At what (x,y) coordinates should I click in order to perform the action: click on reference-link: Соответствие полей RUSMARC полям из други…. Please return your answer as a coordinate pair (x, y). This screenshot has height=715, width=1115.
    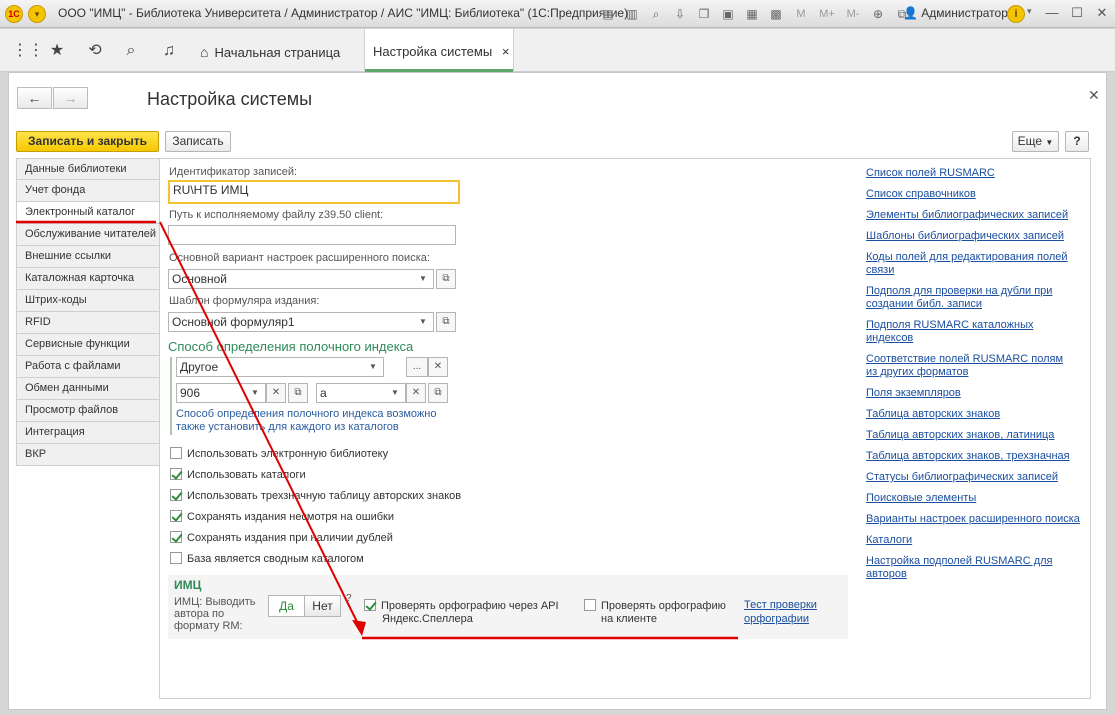
    Looking at the image, I should click on (976, 366).